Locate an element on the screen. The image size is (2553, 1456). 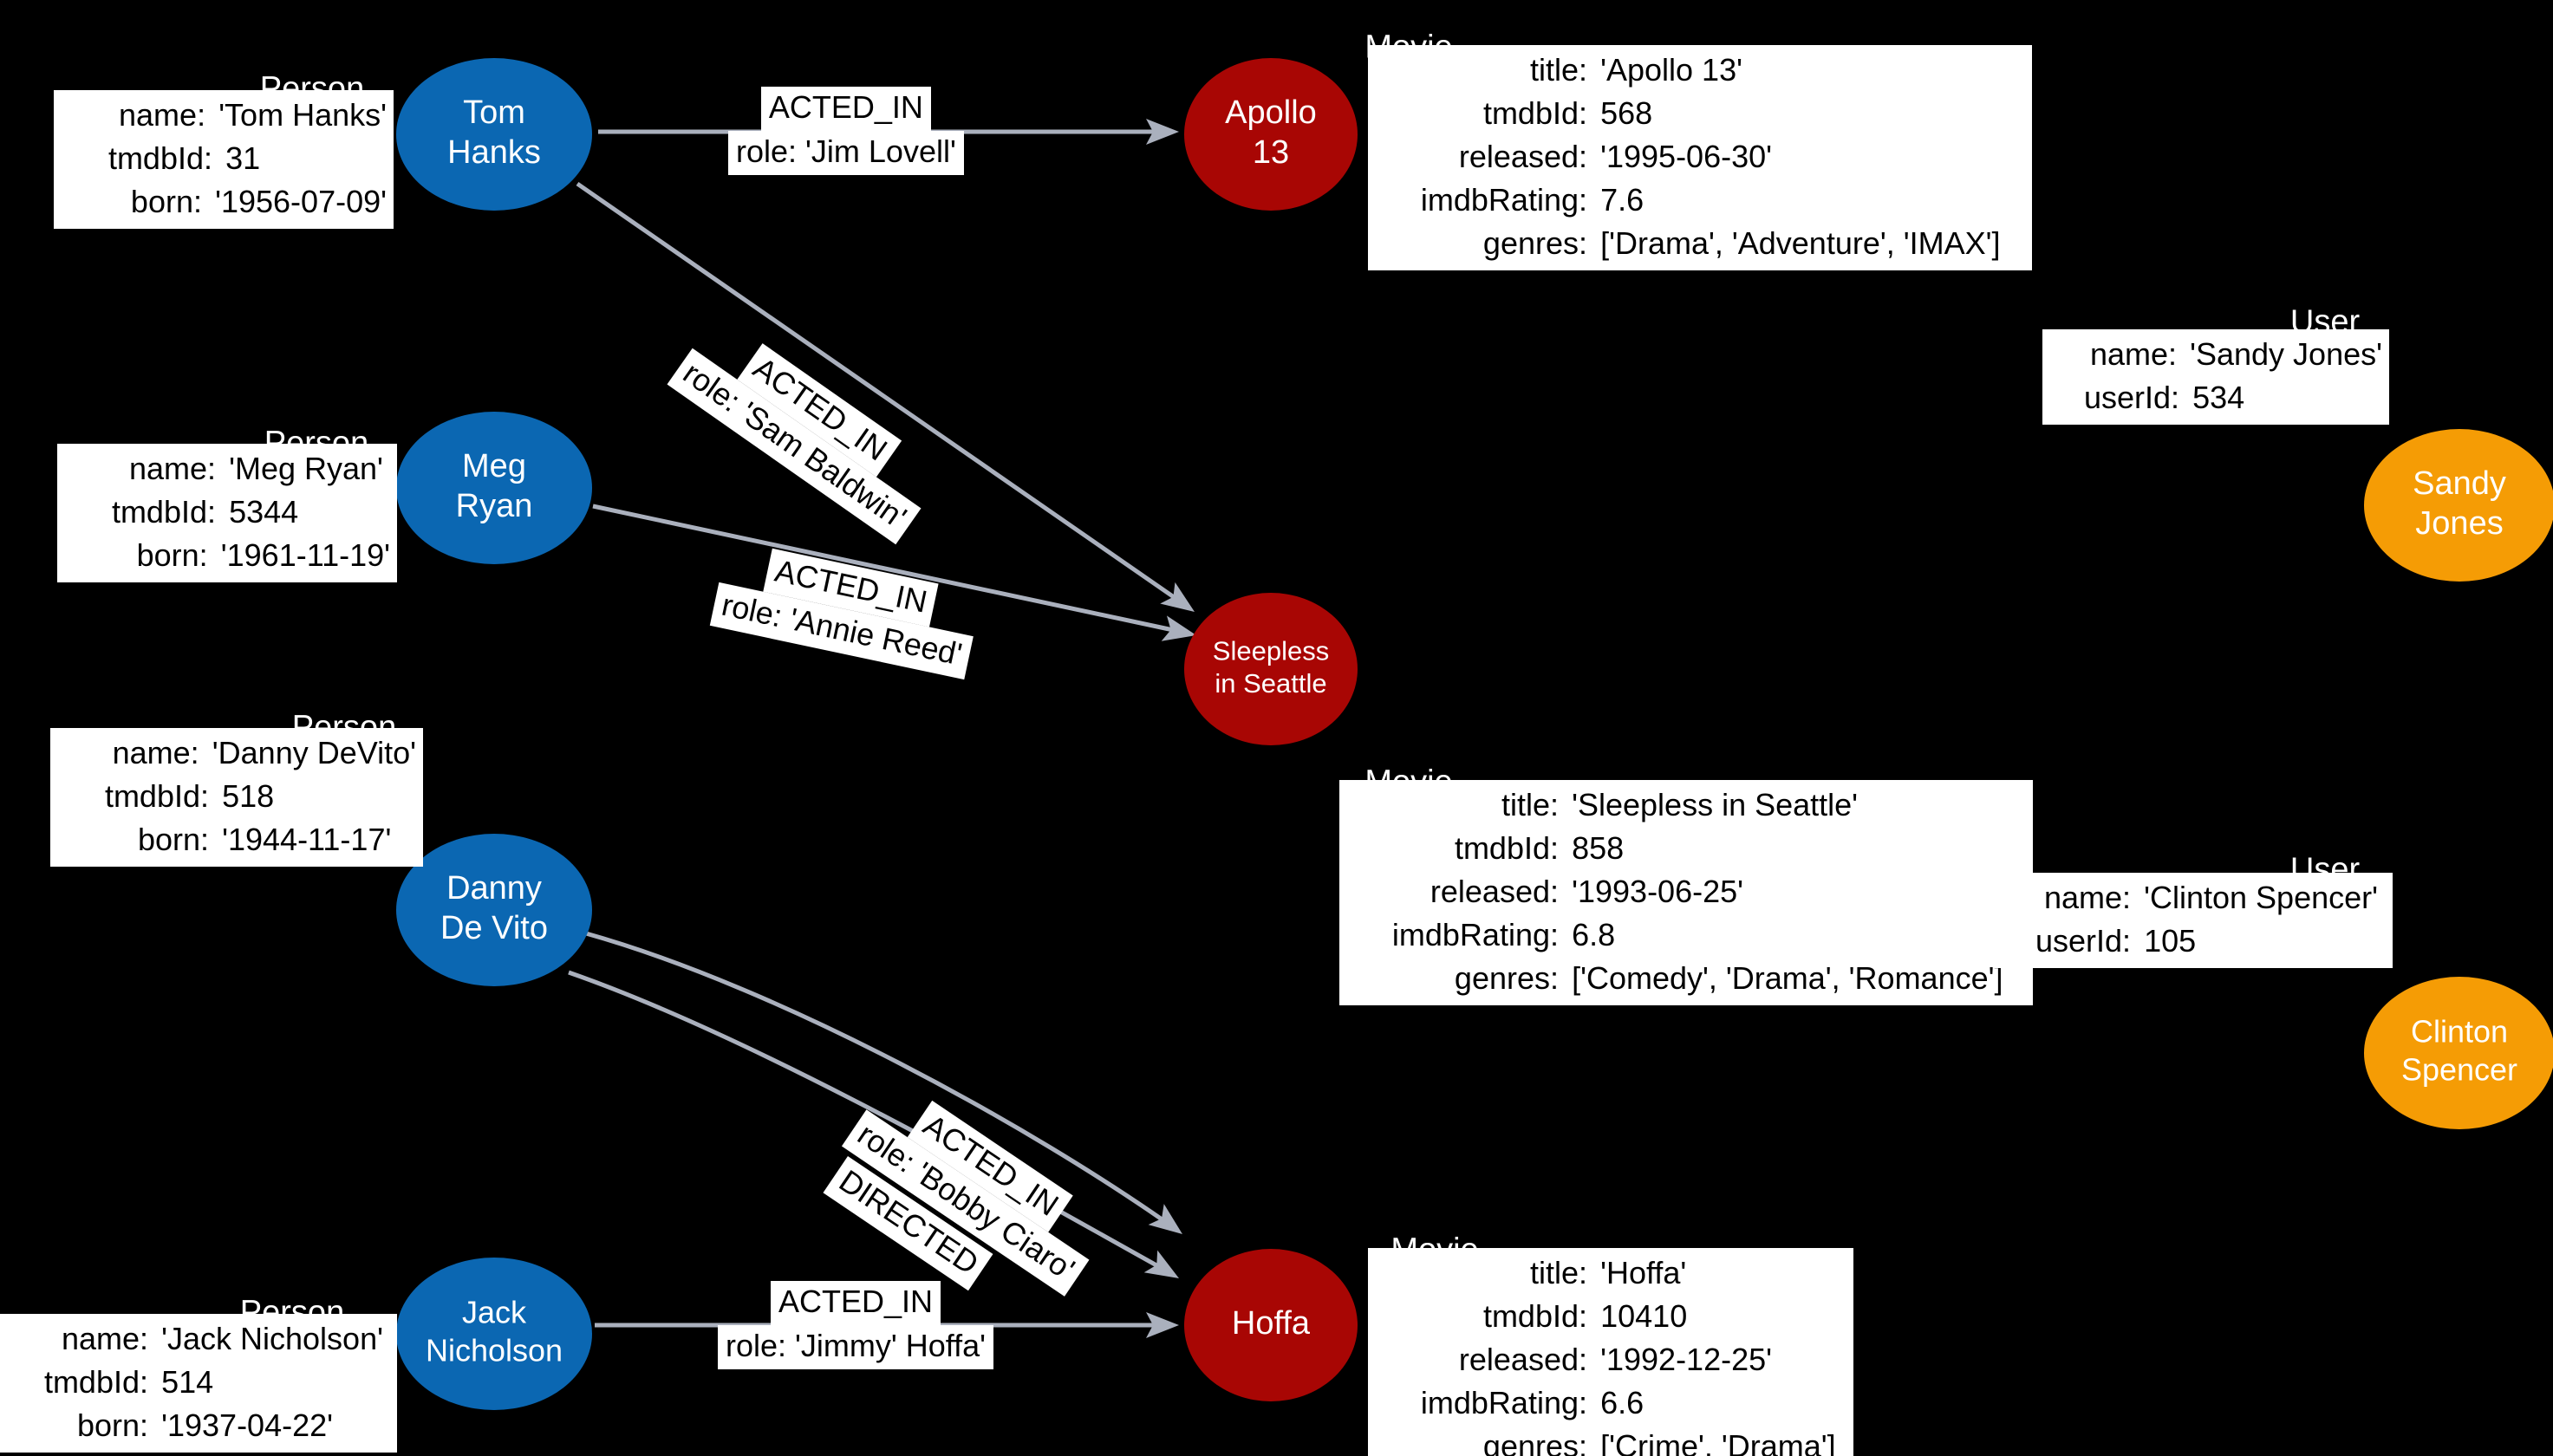
property-value: 534 is located at coordinates (2218, 398).